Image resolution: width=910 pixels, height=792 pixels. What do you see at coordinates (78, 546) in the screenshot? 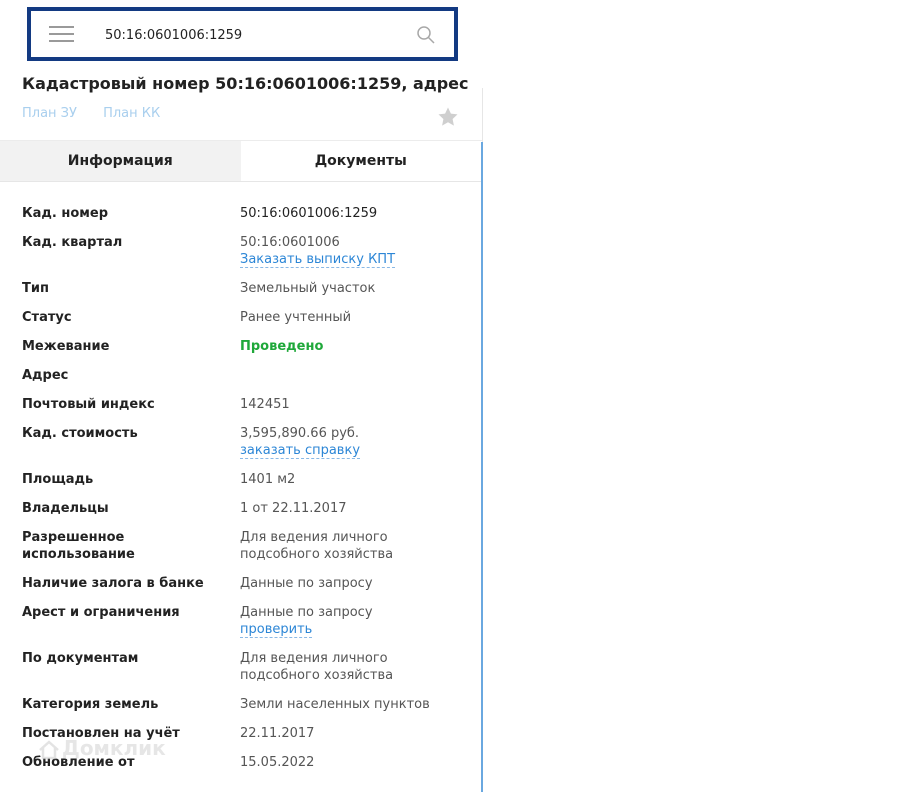
I see `info-label: Разрешенное использование` at bounding box center [78, 546].